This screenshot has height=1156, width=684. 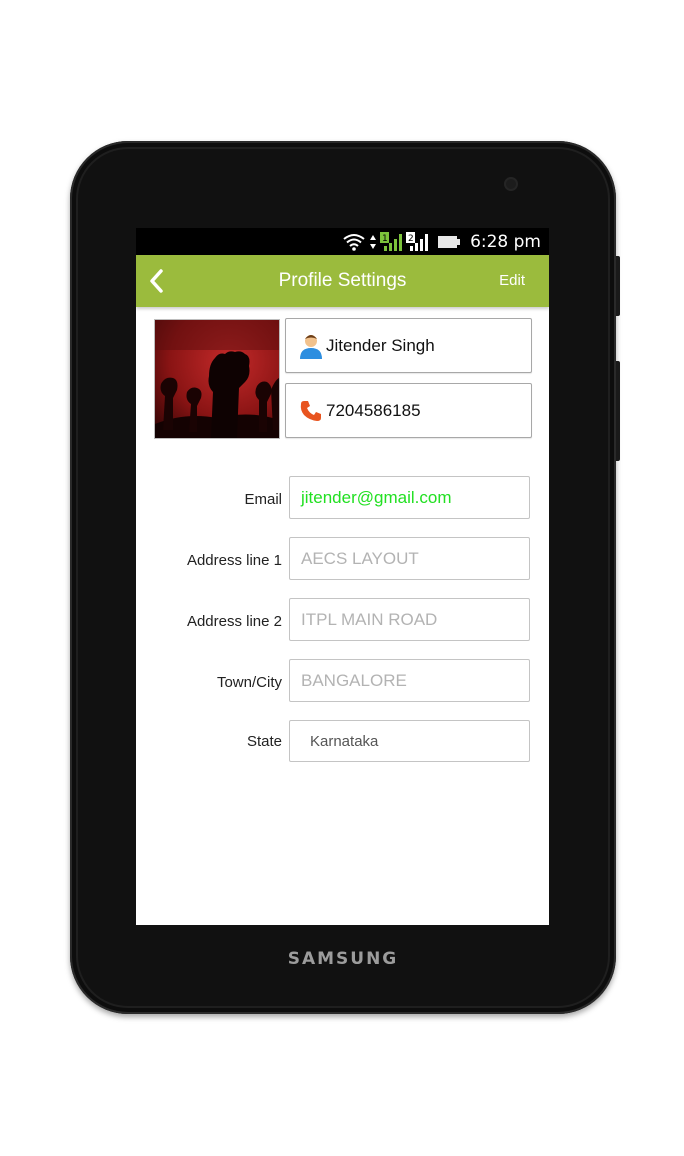 What do you see at coordinates (511, 184) in the screenshot?
I see `camera-icon` at bounding box center [511, 184].